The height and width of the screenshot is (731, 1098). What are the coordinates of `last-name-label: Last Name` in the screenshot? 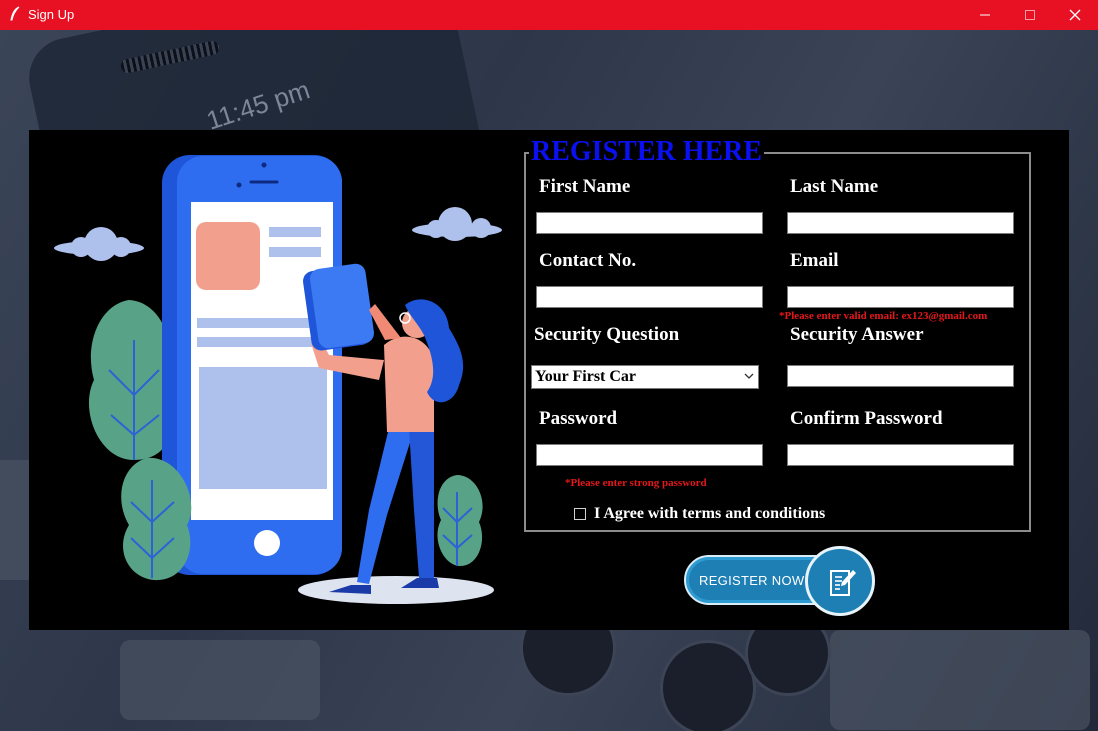 It's located at (834, 186).